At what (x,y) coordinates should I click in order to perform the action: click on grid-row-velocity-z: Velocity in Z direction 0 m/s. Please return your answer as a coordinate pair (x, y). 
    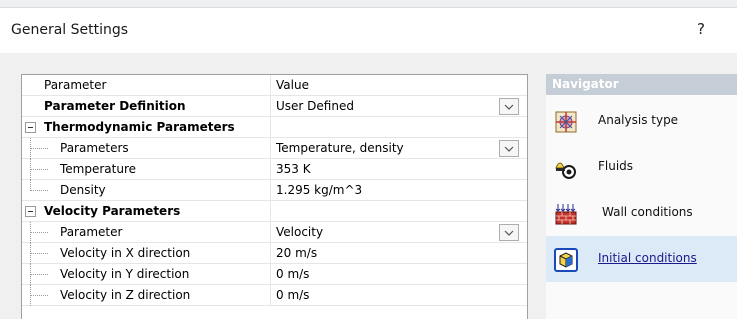
    Looking at the image, I should click on (274, 295).